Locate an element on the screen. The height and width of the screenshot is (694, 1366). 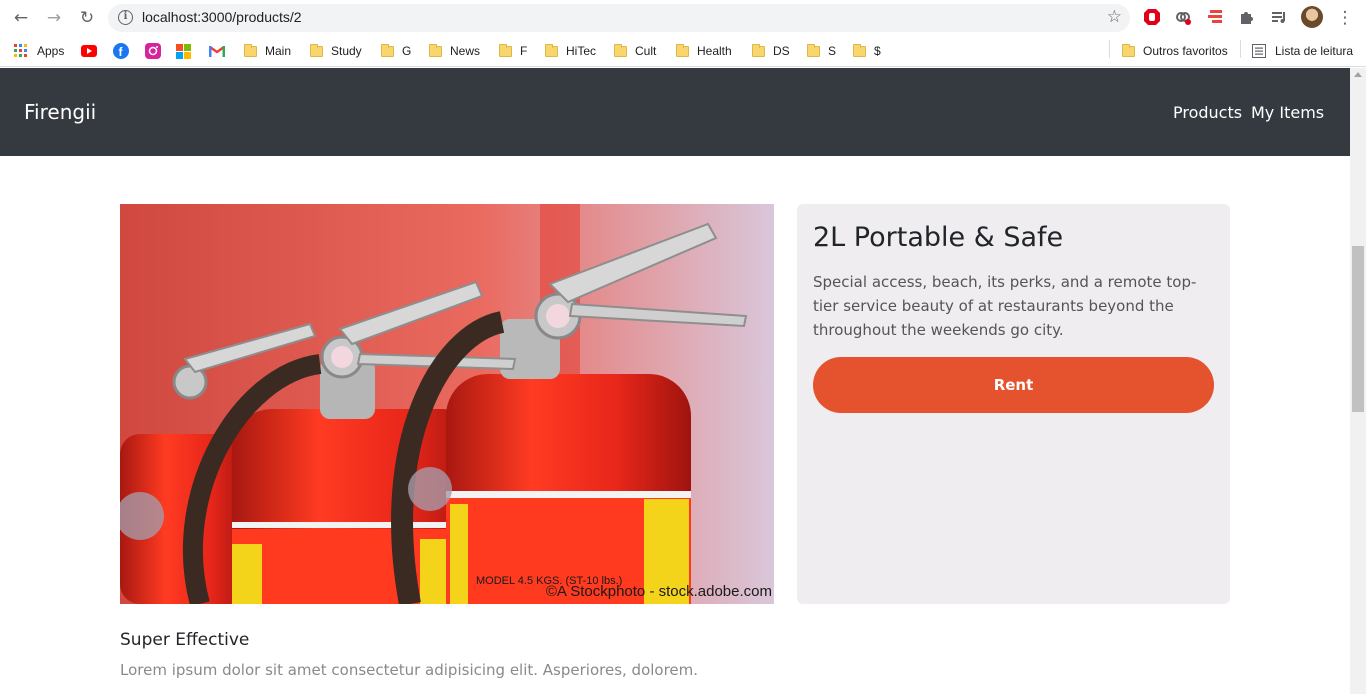
bookmark-label: Outros favoritos is located at coordinates (1185, 51).